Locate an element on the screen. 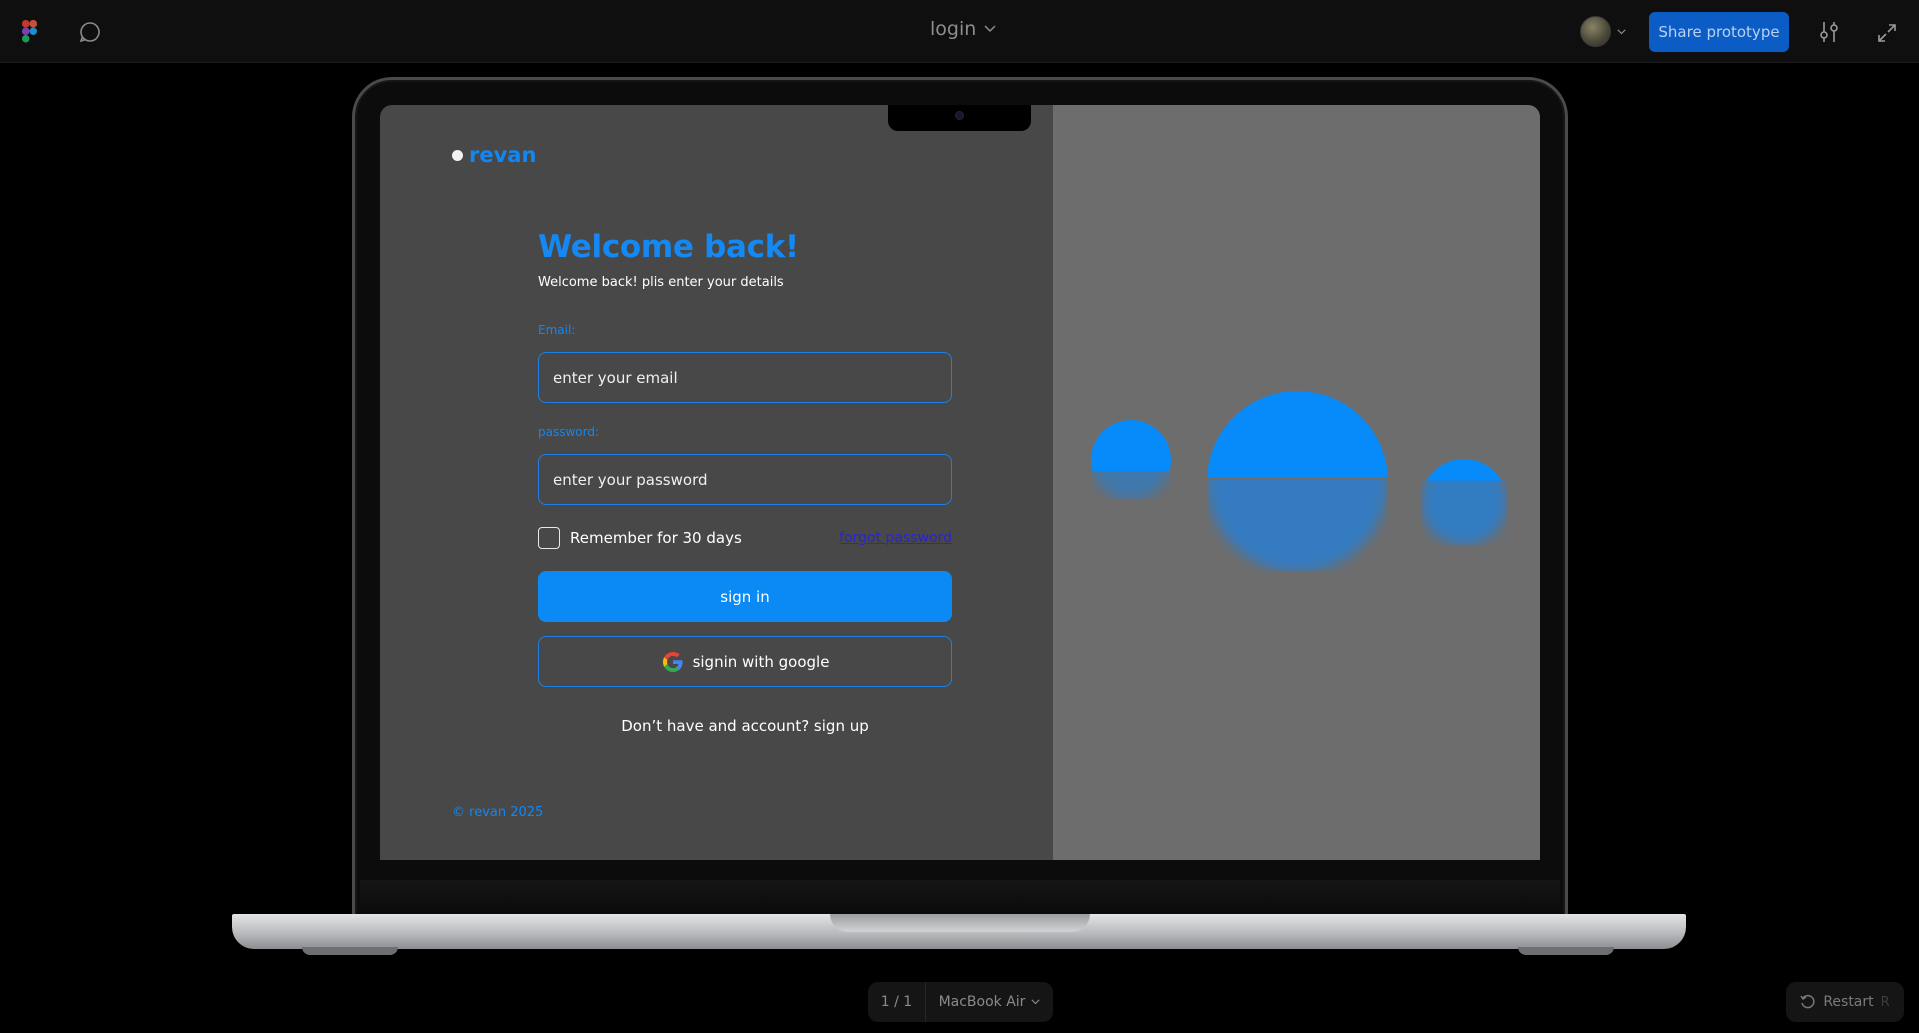 This screenshot has height=1033, width=1919. restart-button: Restart R is located at coordinates (1845, 1002).